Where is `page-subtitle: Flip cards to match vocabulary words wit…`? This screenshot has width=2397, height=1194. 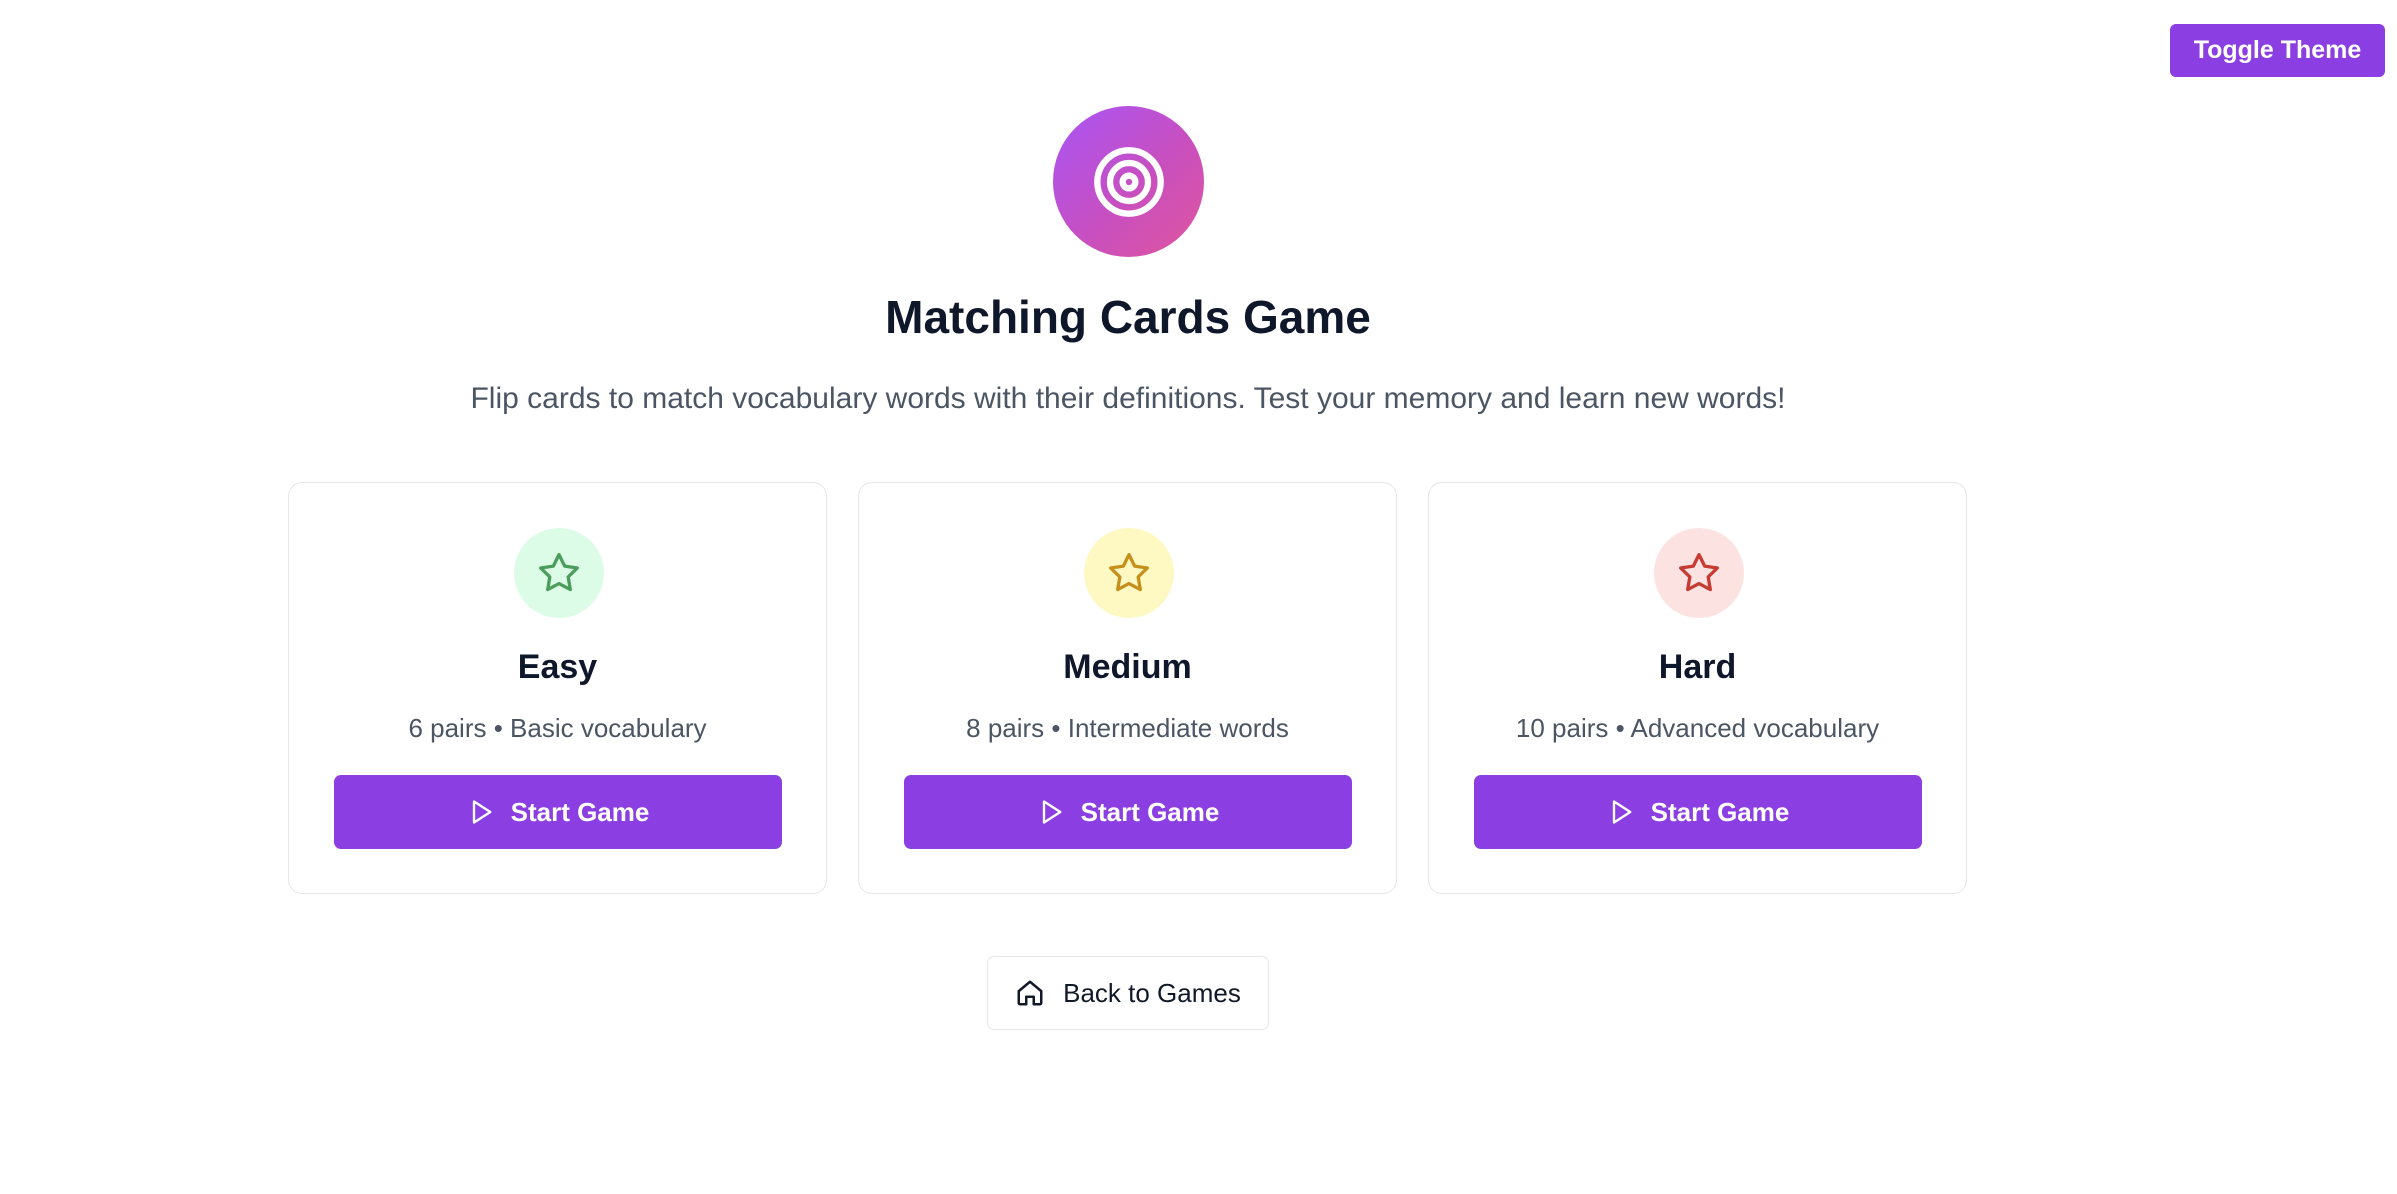
page-subtitle: Flip cards to match vocabulary words wit… is located at coordinates (1128, 398).